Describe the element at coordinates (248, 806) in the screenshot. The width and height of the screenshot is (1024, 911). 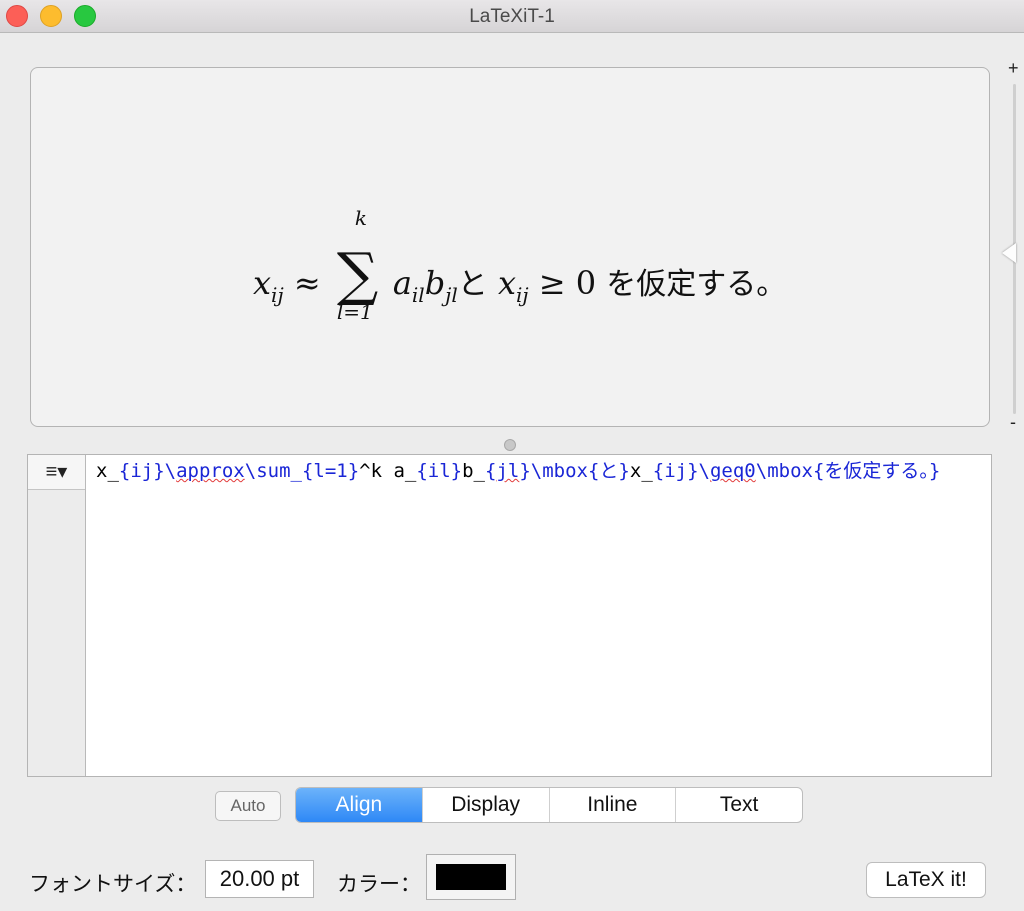
I see `auto-button: Auto` at that location.